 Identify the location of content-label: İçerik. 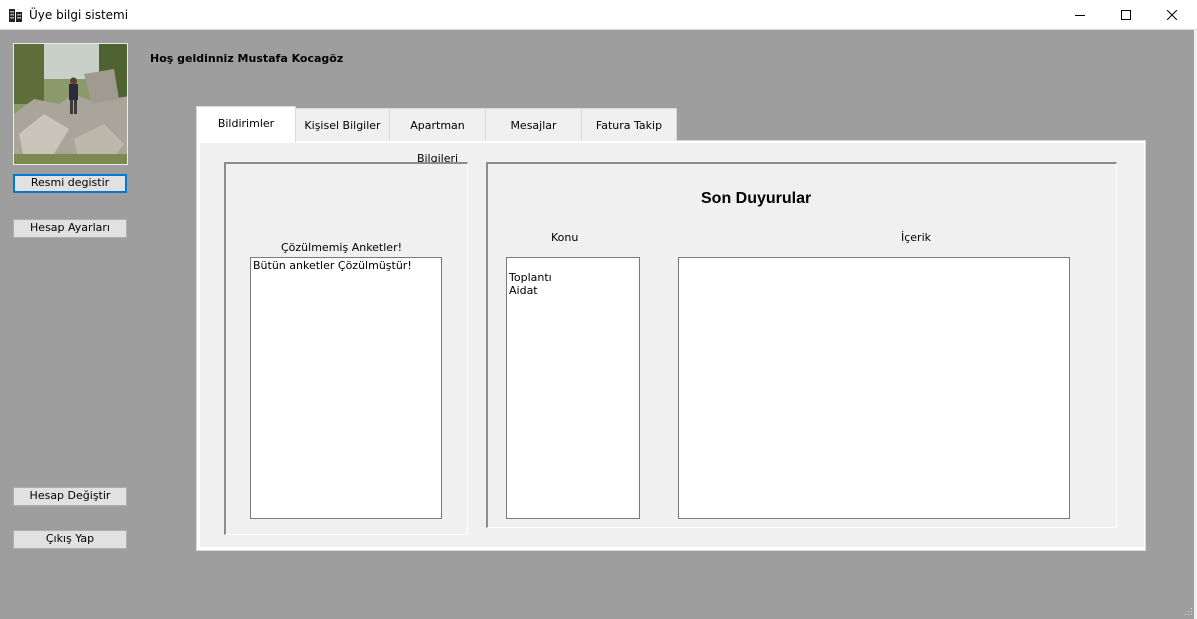
(916, 237).